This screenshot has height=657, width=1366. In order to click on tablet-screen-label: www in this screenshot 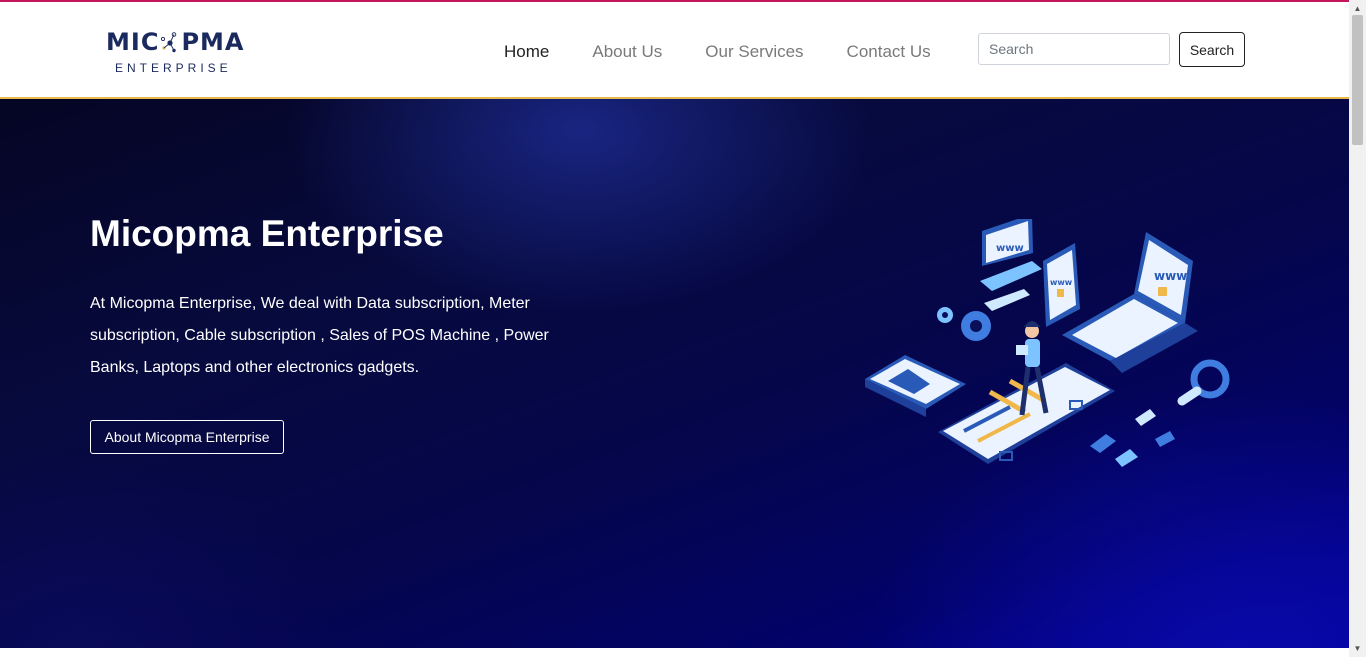, I will do `click(1061, 282)`.